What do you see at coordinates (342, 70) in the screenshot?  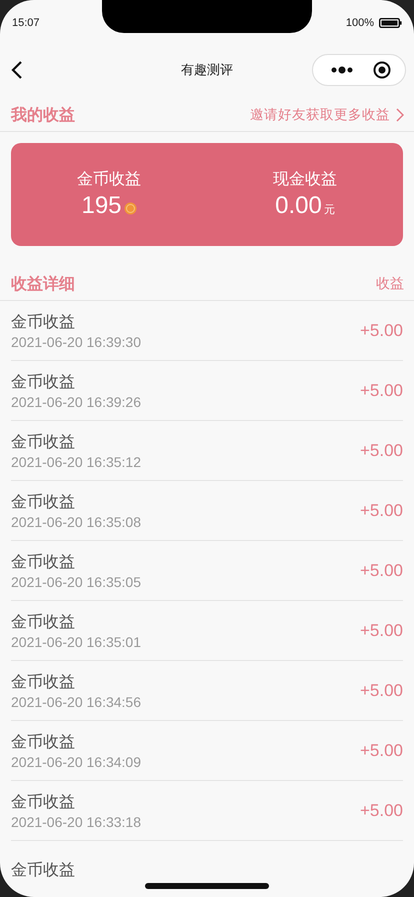 I see `more-icon` at bounding box center [342, 70].